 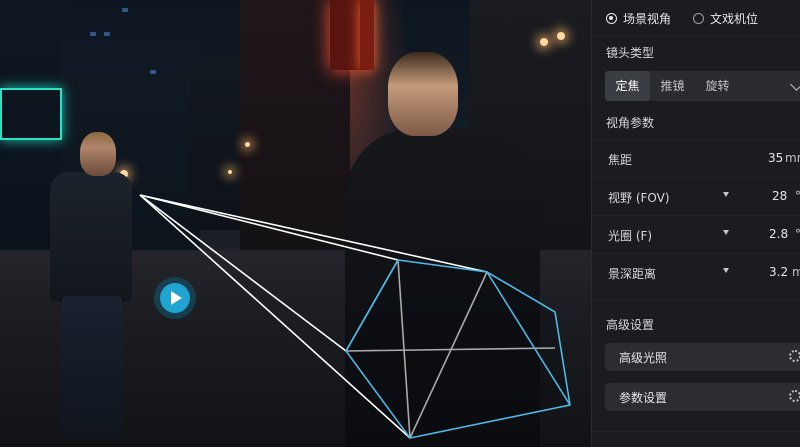 I want to click on play-button-inner, so click(x=175, y=298).